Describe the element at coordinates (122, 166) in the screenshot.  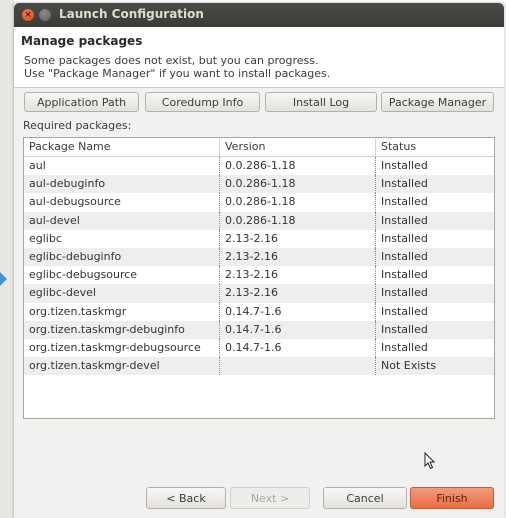
I see `package-name-cell: aul` at that location.